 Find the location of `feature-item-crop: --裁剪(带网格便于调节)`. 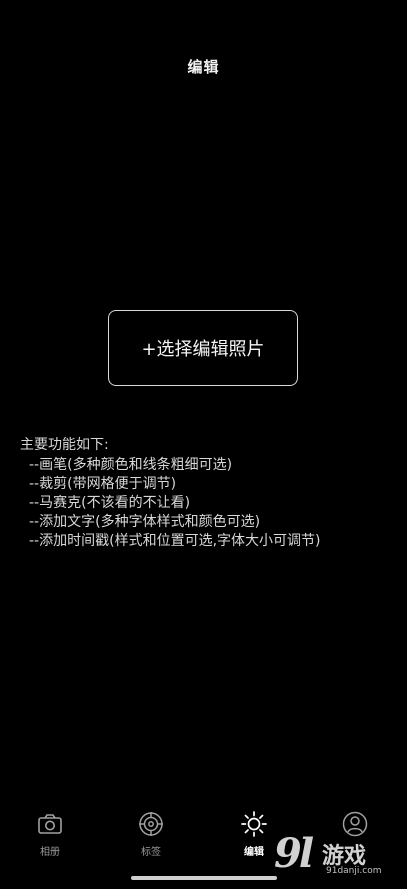

feature-item-crop: --裁剪(带网格便于调节) is located at coordinates (103, 484).